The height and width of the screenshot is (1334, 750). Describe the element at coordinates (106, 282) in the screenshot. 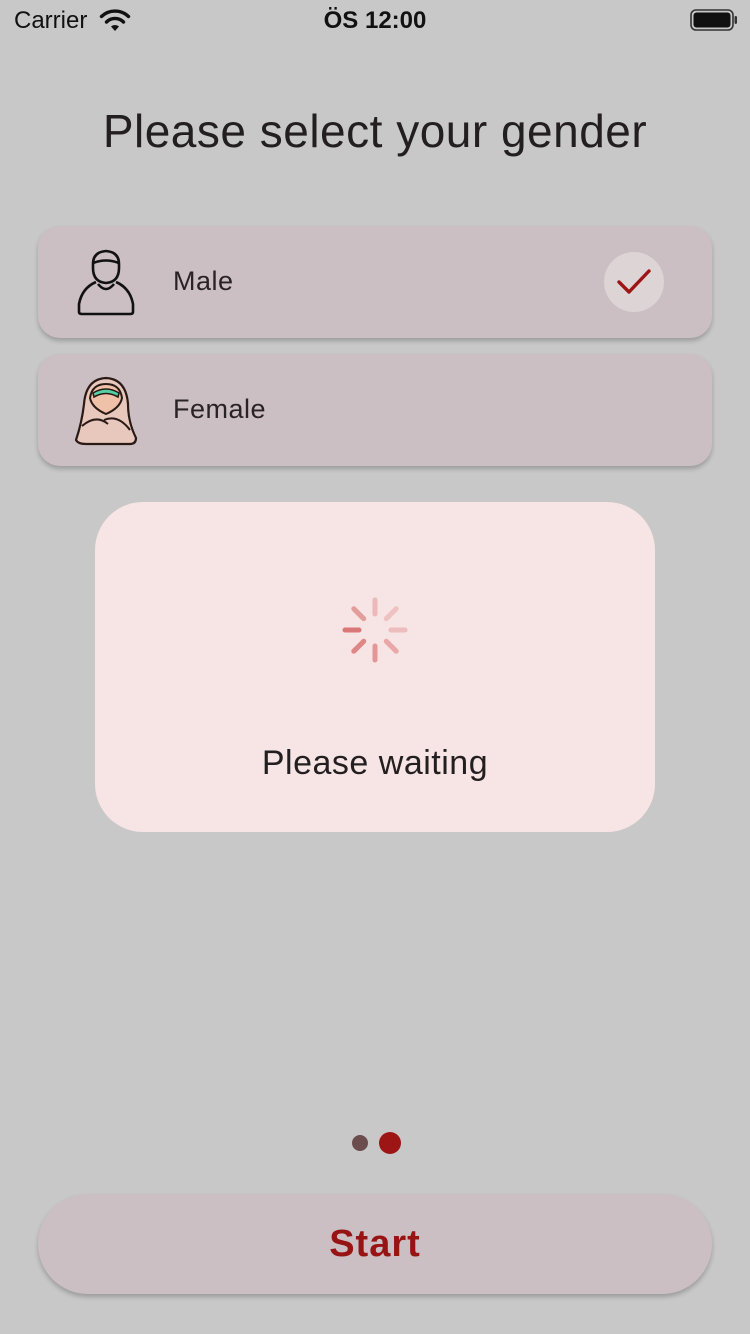

I see `male-person-icon` at that location.